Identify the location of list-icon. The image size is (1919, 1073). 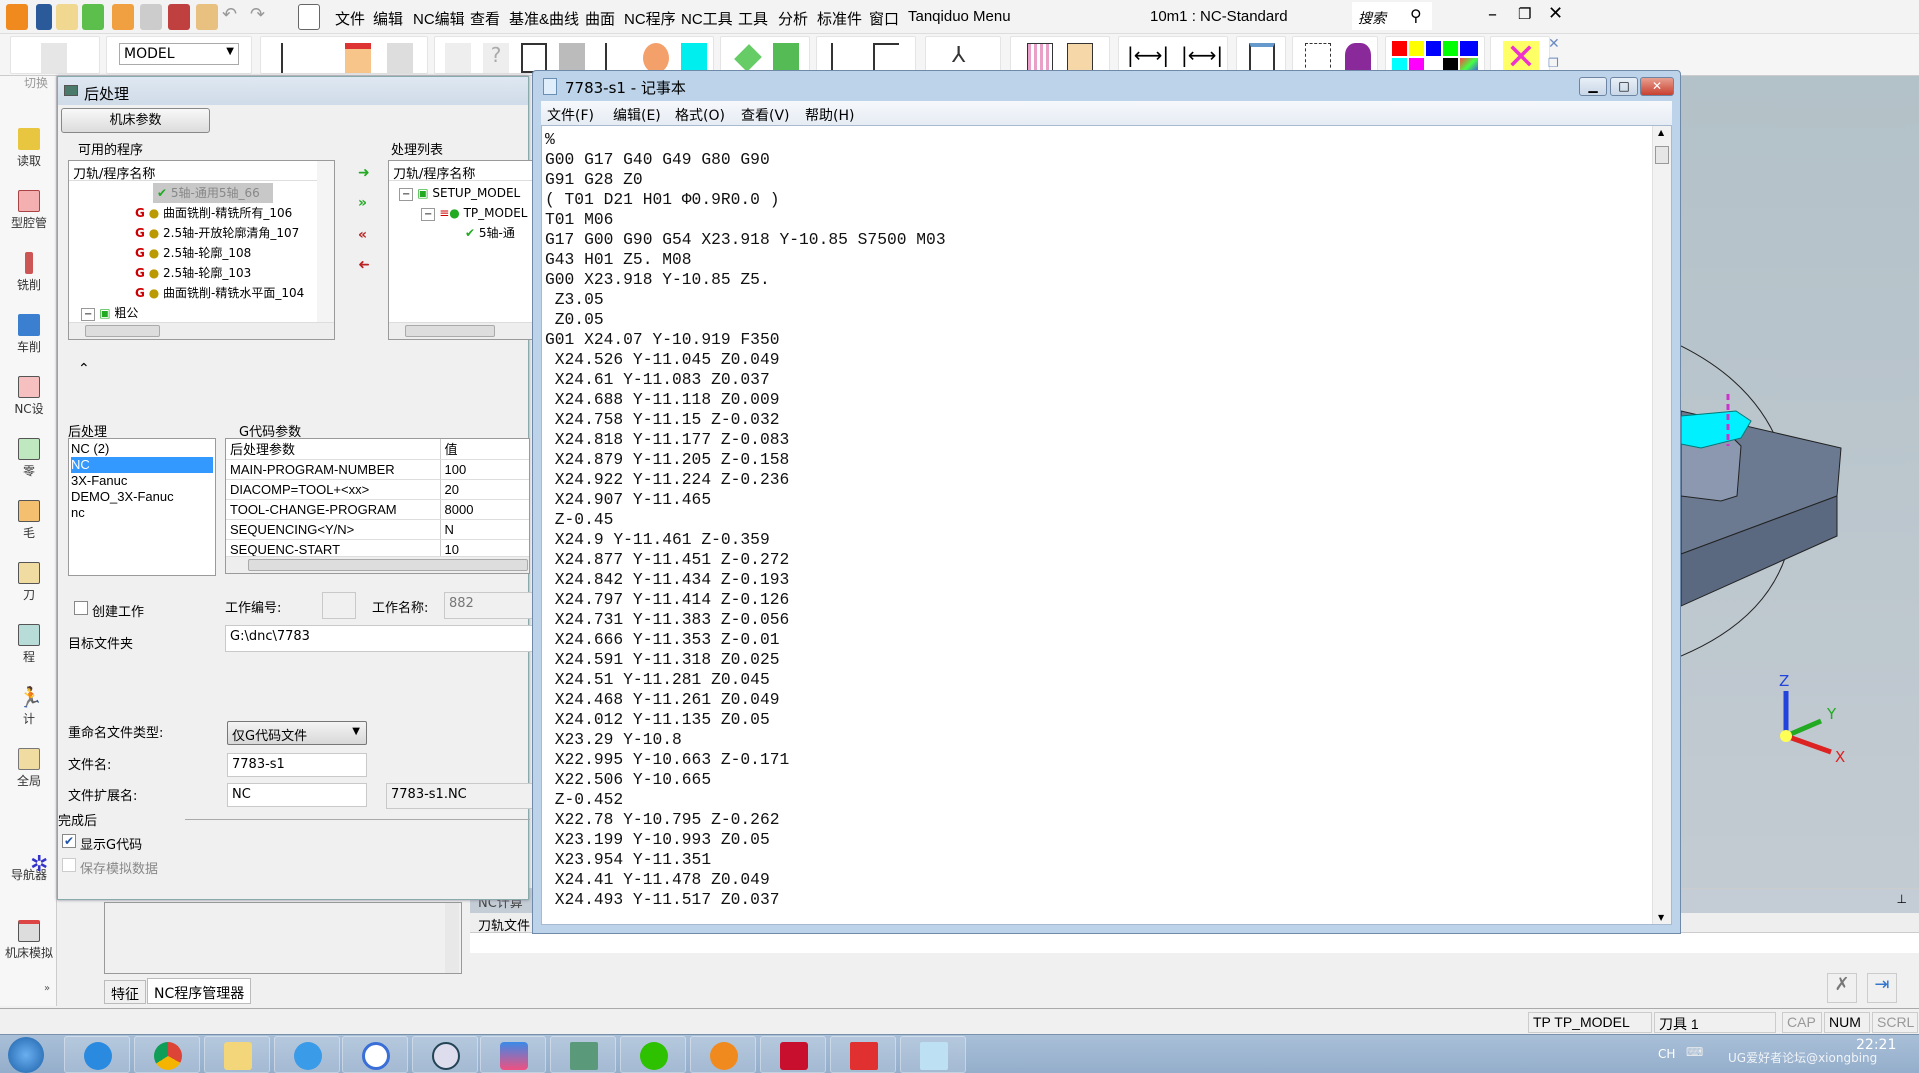
(458, 58).